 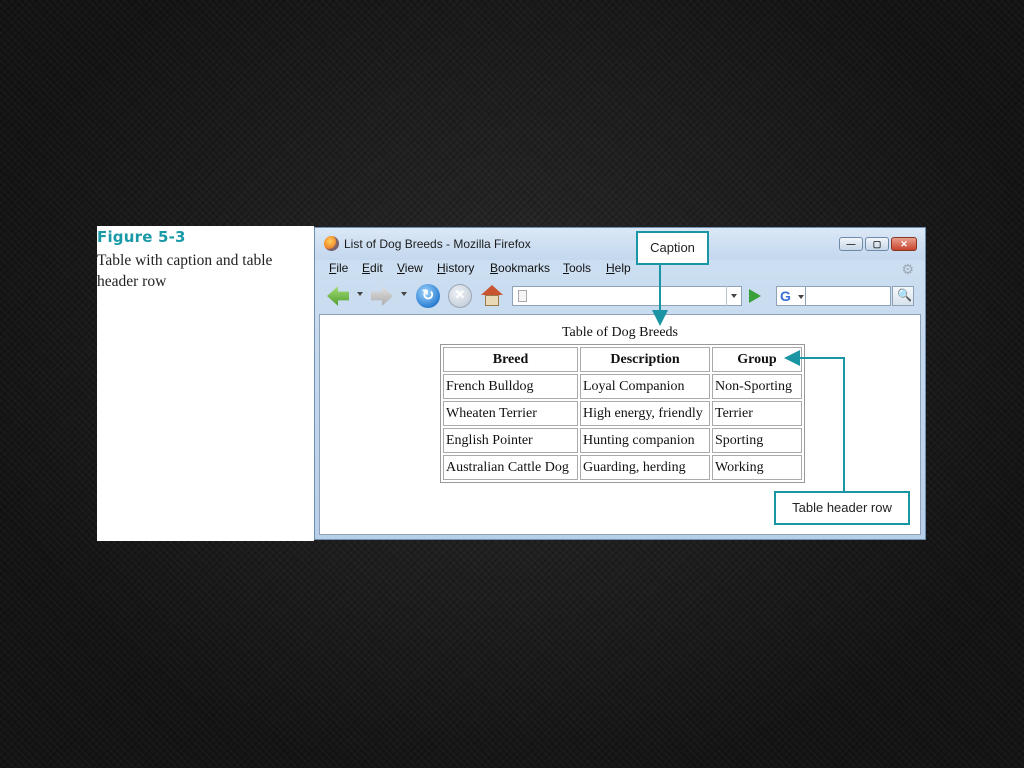 What do you see at coordinates (748, 378) in the screenshot?
I see `callout-arrows` at bounding box center [748, 378].